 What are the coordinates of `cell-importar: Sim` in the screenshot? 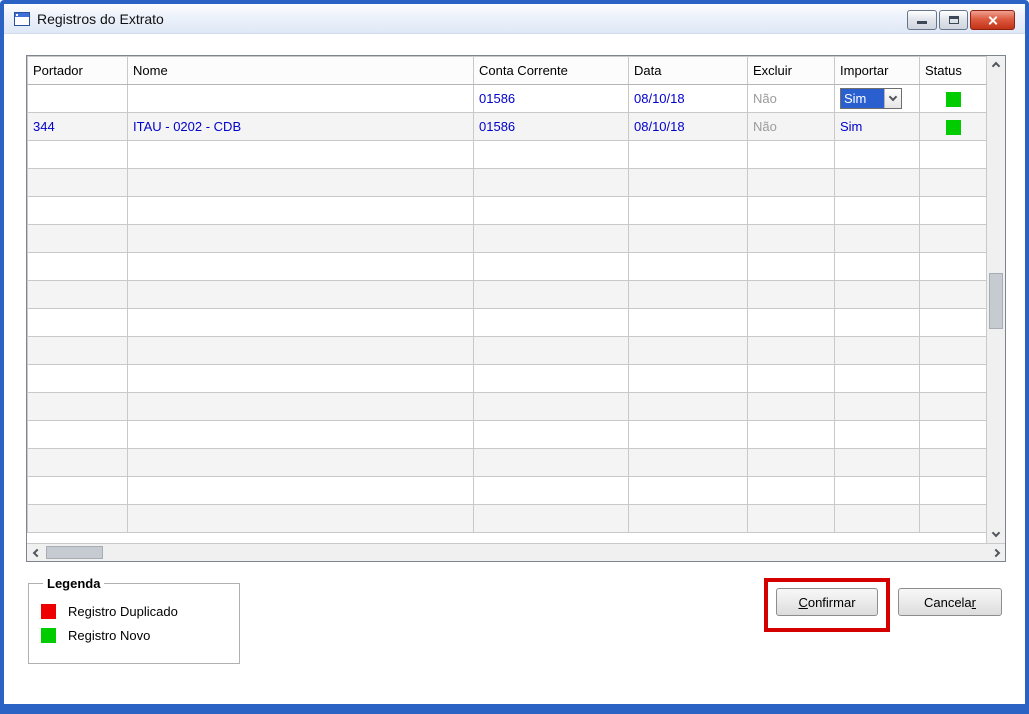 It's located at (877, 126).